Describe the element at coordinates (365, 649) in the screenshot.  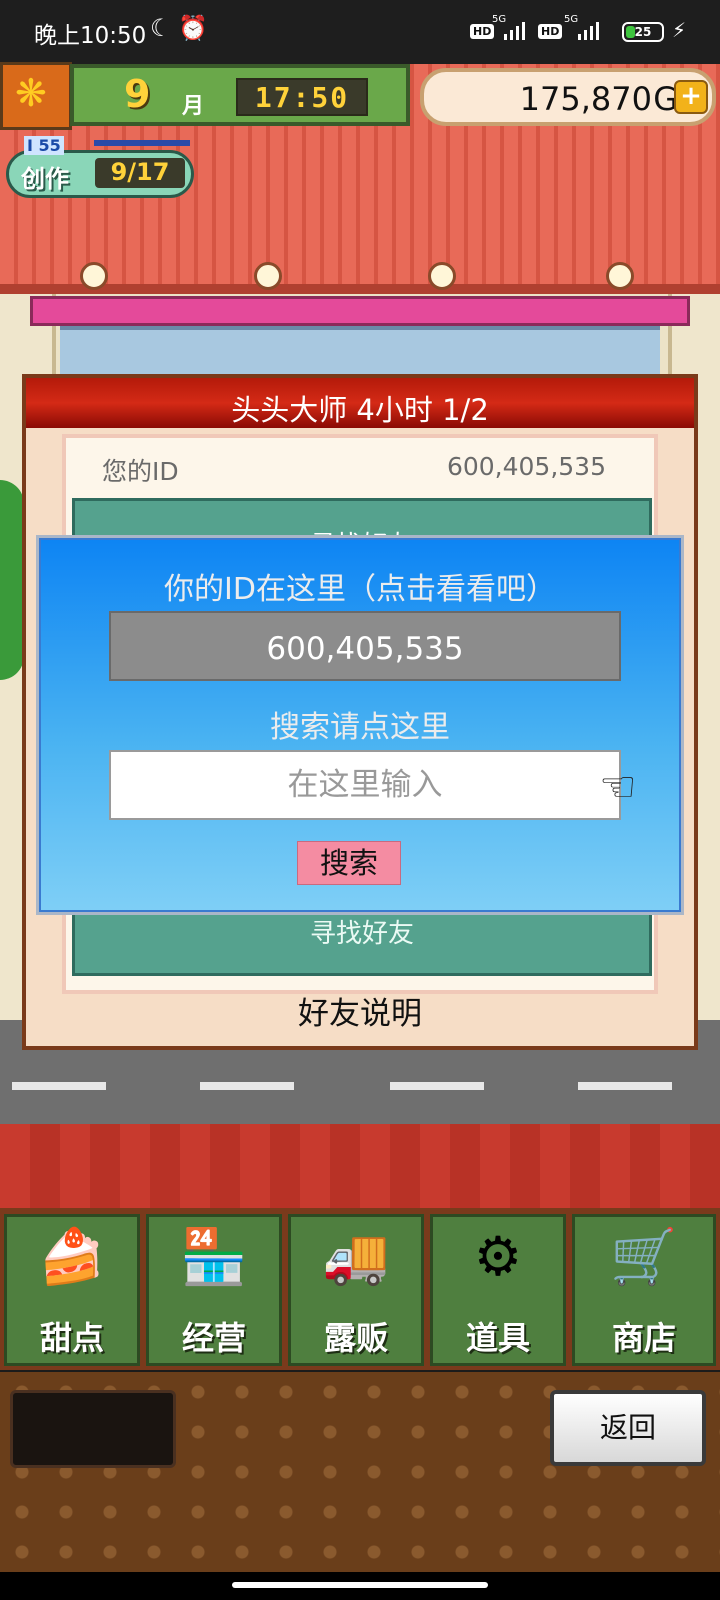
I see `popup-id-value: 600,405,535` at that location.